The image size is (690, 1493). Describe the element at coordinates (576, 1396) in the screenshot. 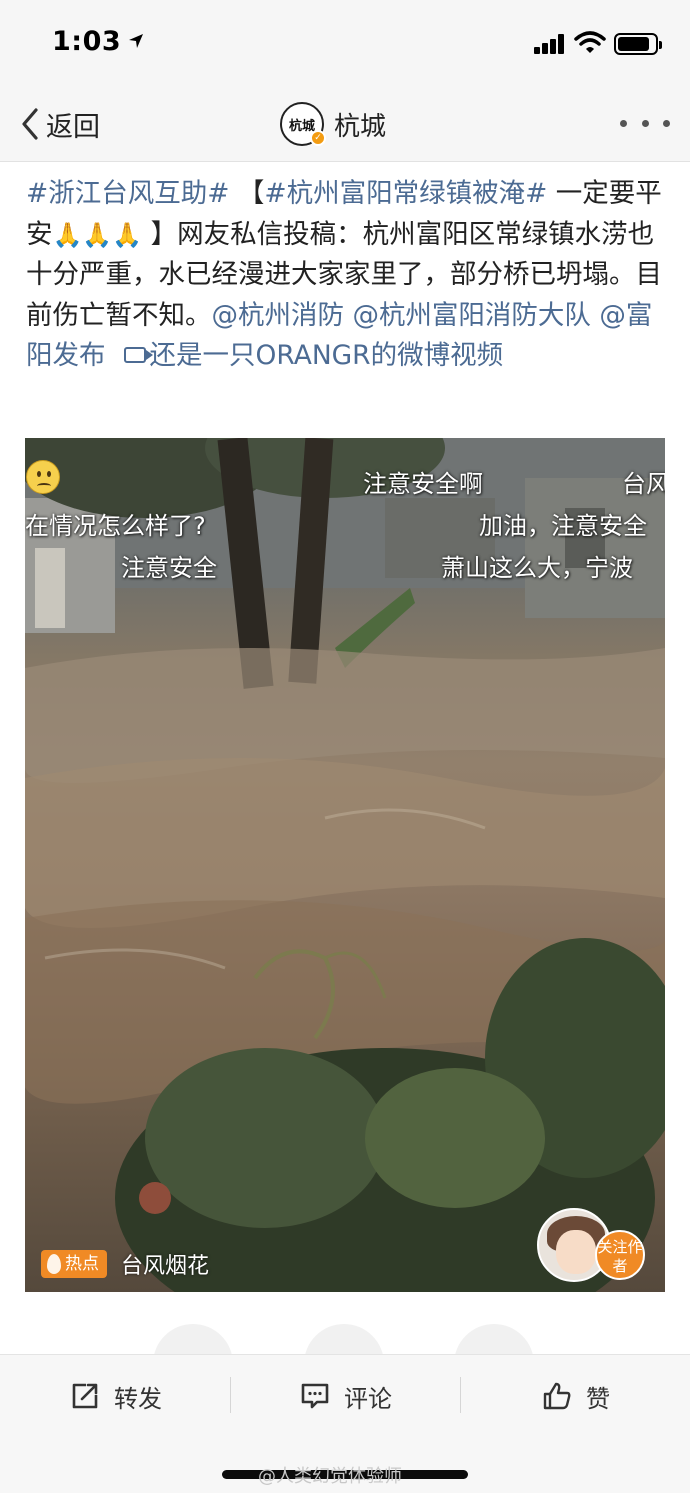

I see `like-button: 赞` at that location.